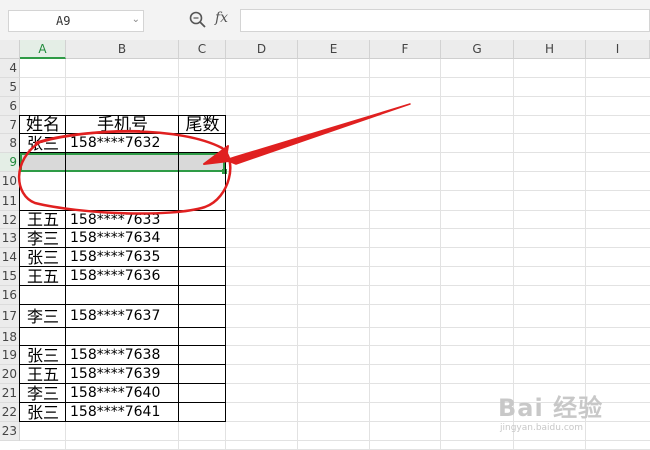  Describe the element at coordinates (10, 238) in the screenshot. I see `row-header-13: 13` at that location.